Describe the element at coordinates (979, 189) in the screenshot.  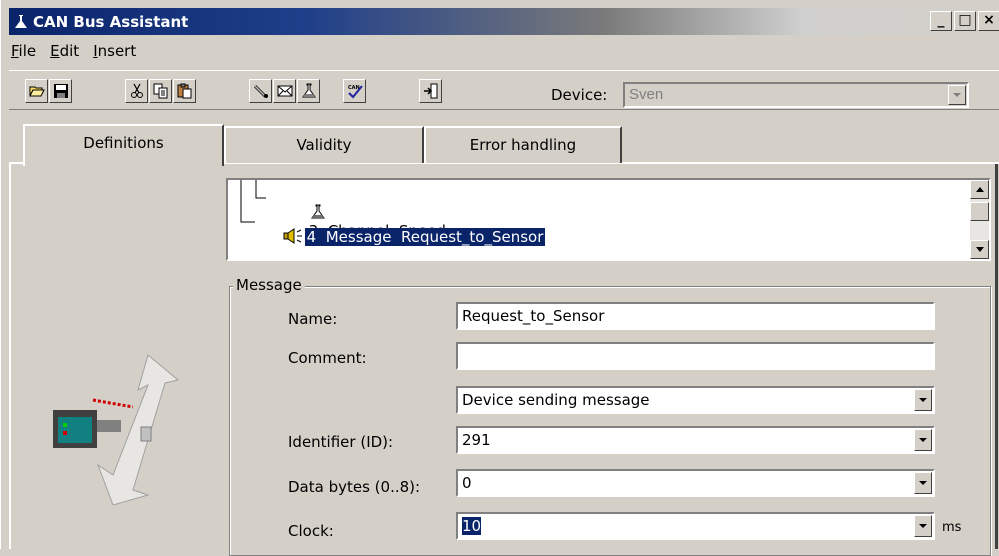
I see `scroll-up-button` at that location.